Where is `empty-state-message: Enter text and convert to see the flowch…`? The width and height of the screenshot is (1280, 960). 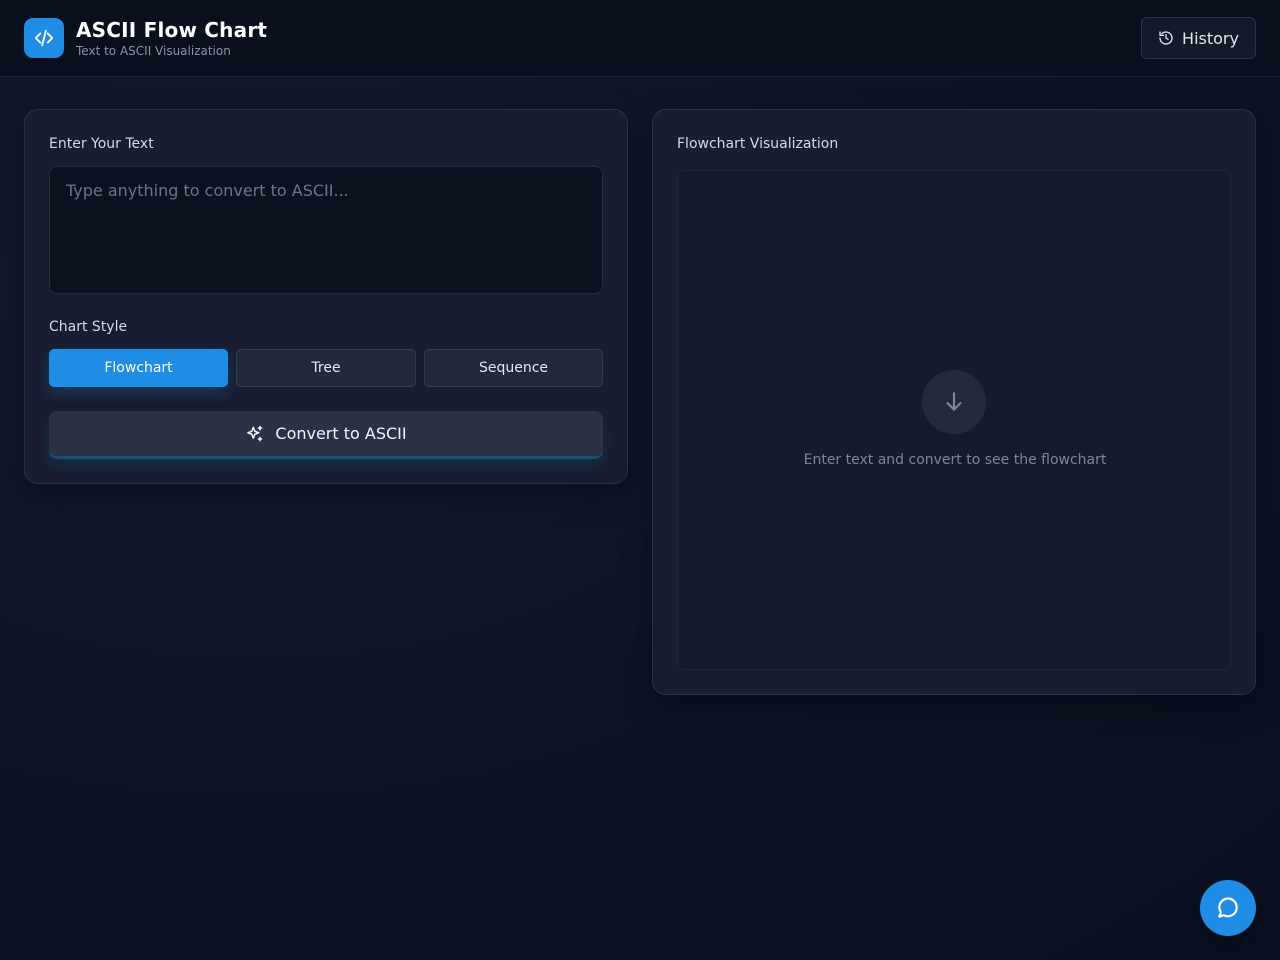 empty-state-message: Enter text and convert to see the flowch… is located at coordinates (955, 460).